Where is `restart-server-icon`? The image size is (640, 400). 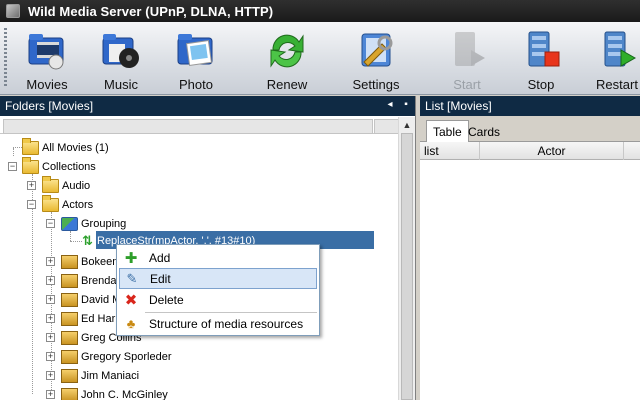 restart-server-icon is located at coordinates (620, 49).